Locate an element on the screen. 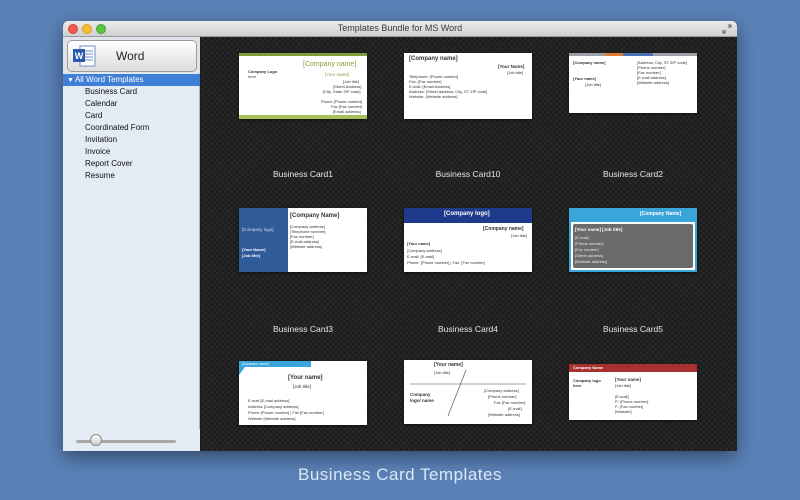 The height and width of the screenshot is (500, 800). word-icon: W is located at coordinates (84, 56).